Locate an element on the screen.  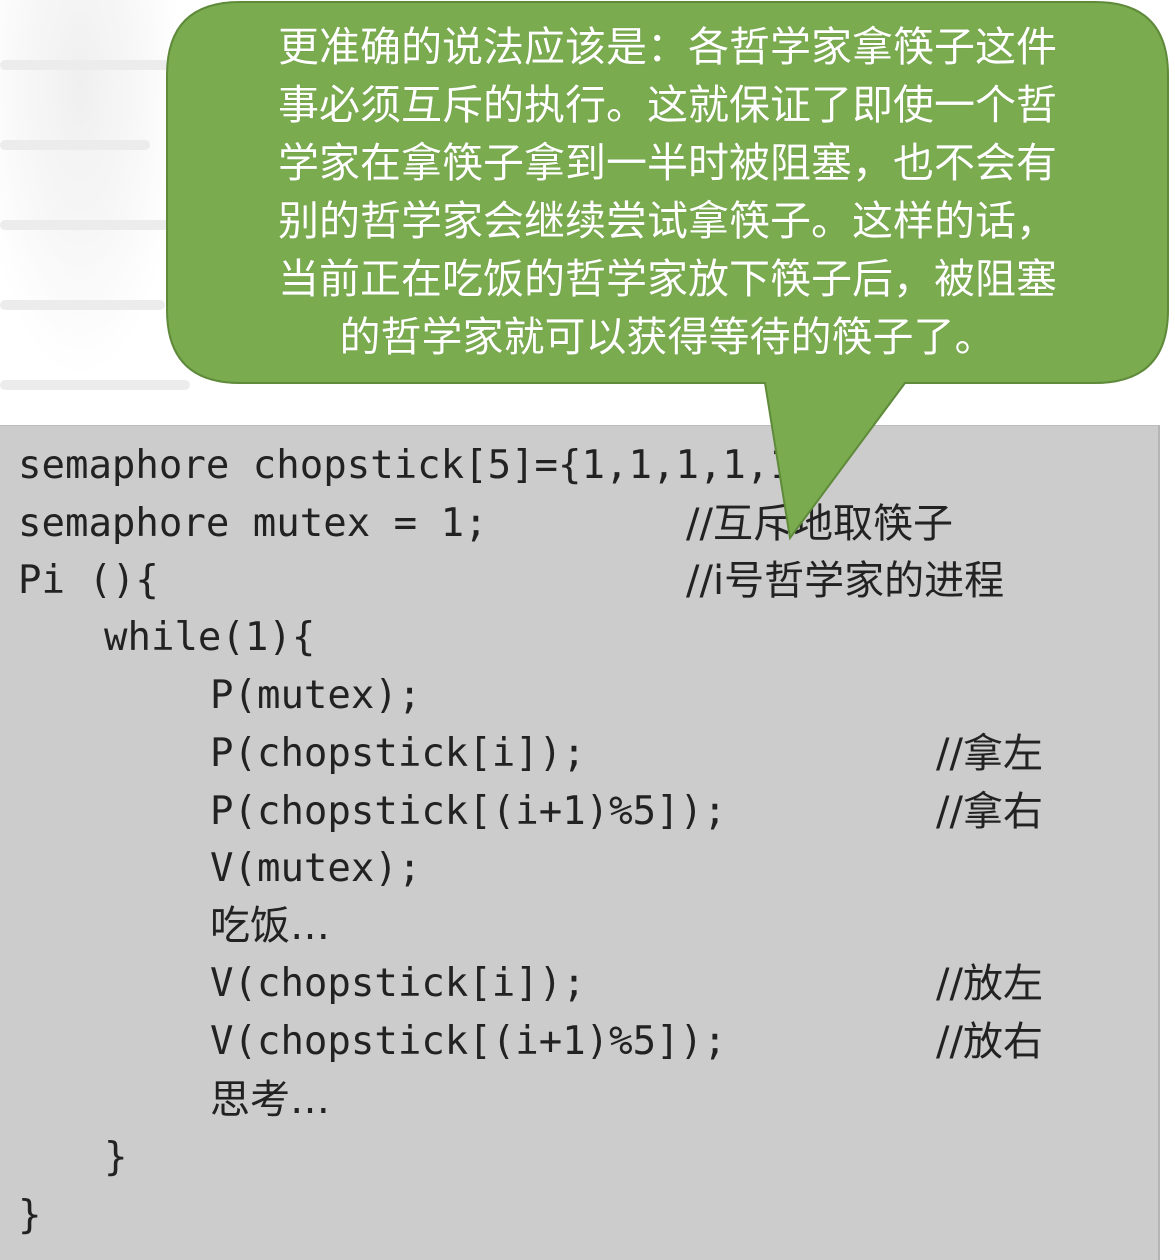
code-comment: //放左 is located at coordinates (989, 984).